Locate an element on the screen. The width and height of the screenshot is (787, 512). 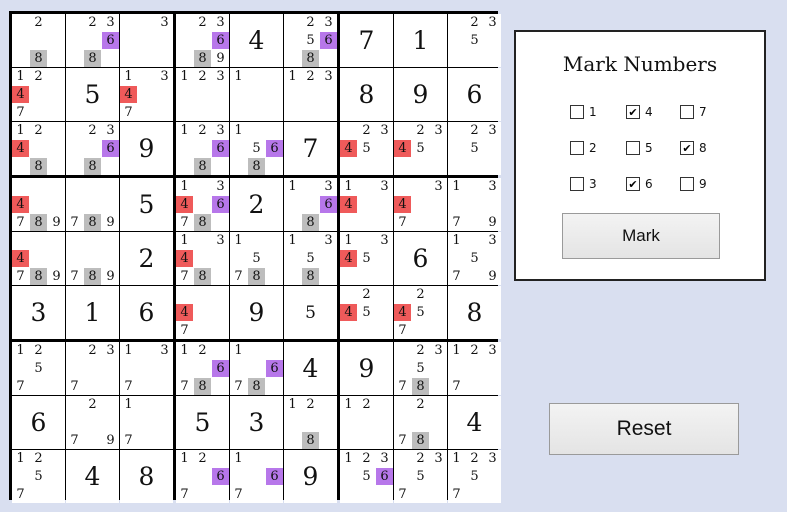
sudoku-cell-r9c8: 2357 is located at coordinates (420, 476).